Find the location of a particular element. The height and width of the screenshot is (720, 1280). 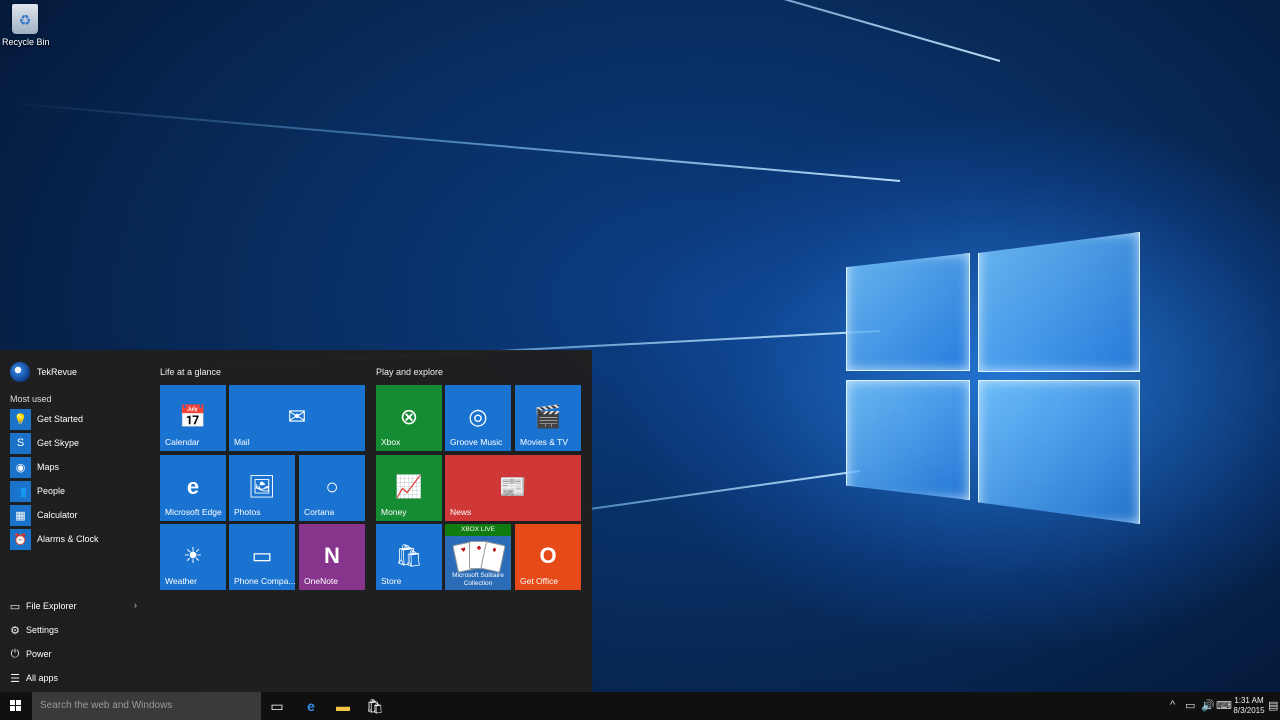

money-icon: 📈 is located at coordinates (409, 486).